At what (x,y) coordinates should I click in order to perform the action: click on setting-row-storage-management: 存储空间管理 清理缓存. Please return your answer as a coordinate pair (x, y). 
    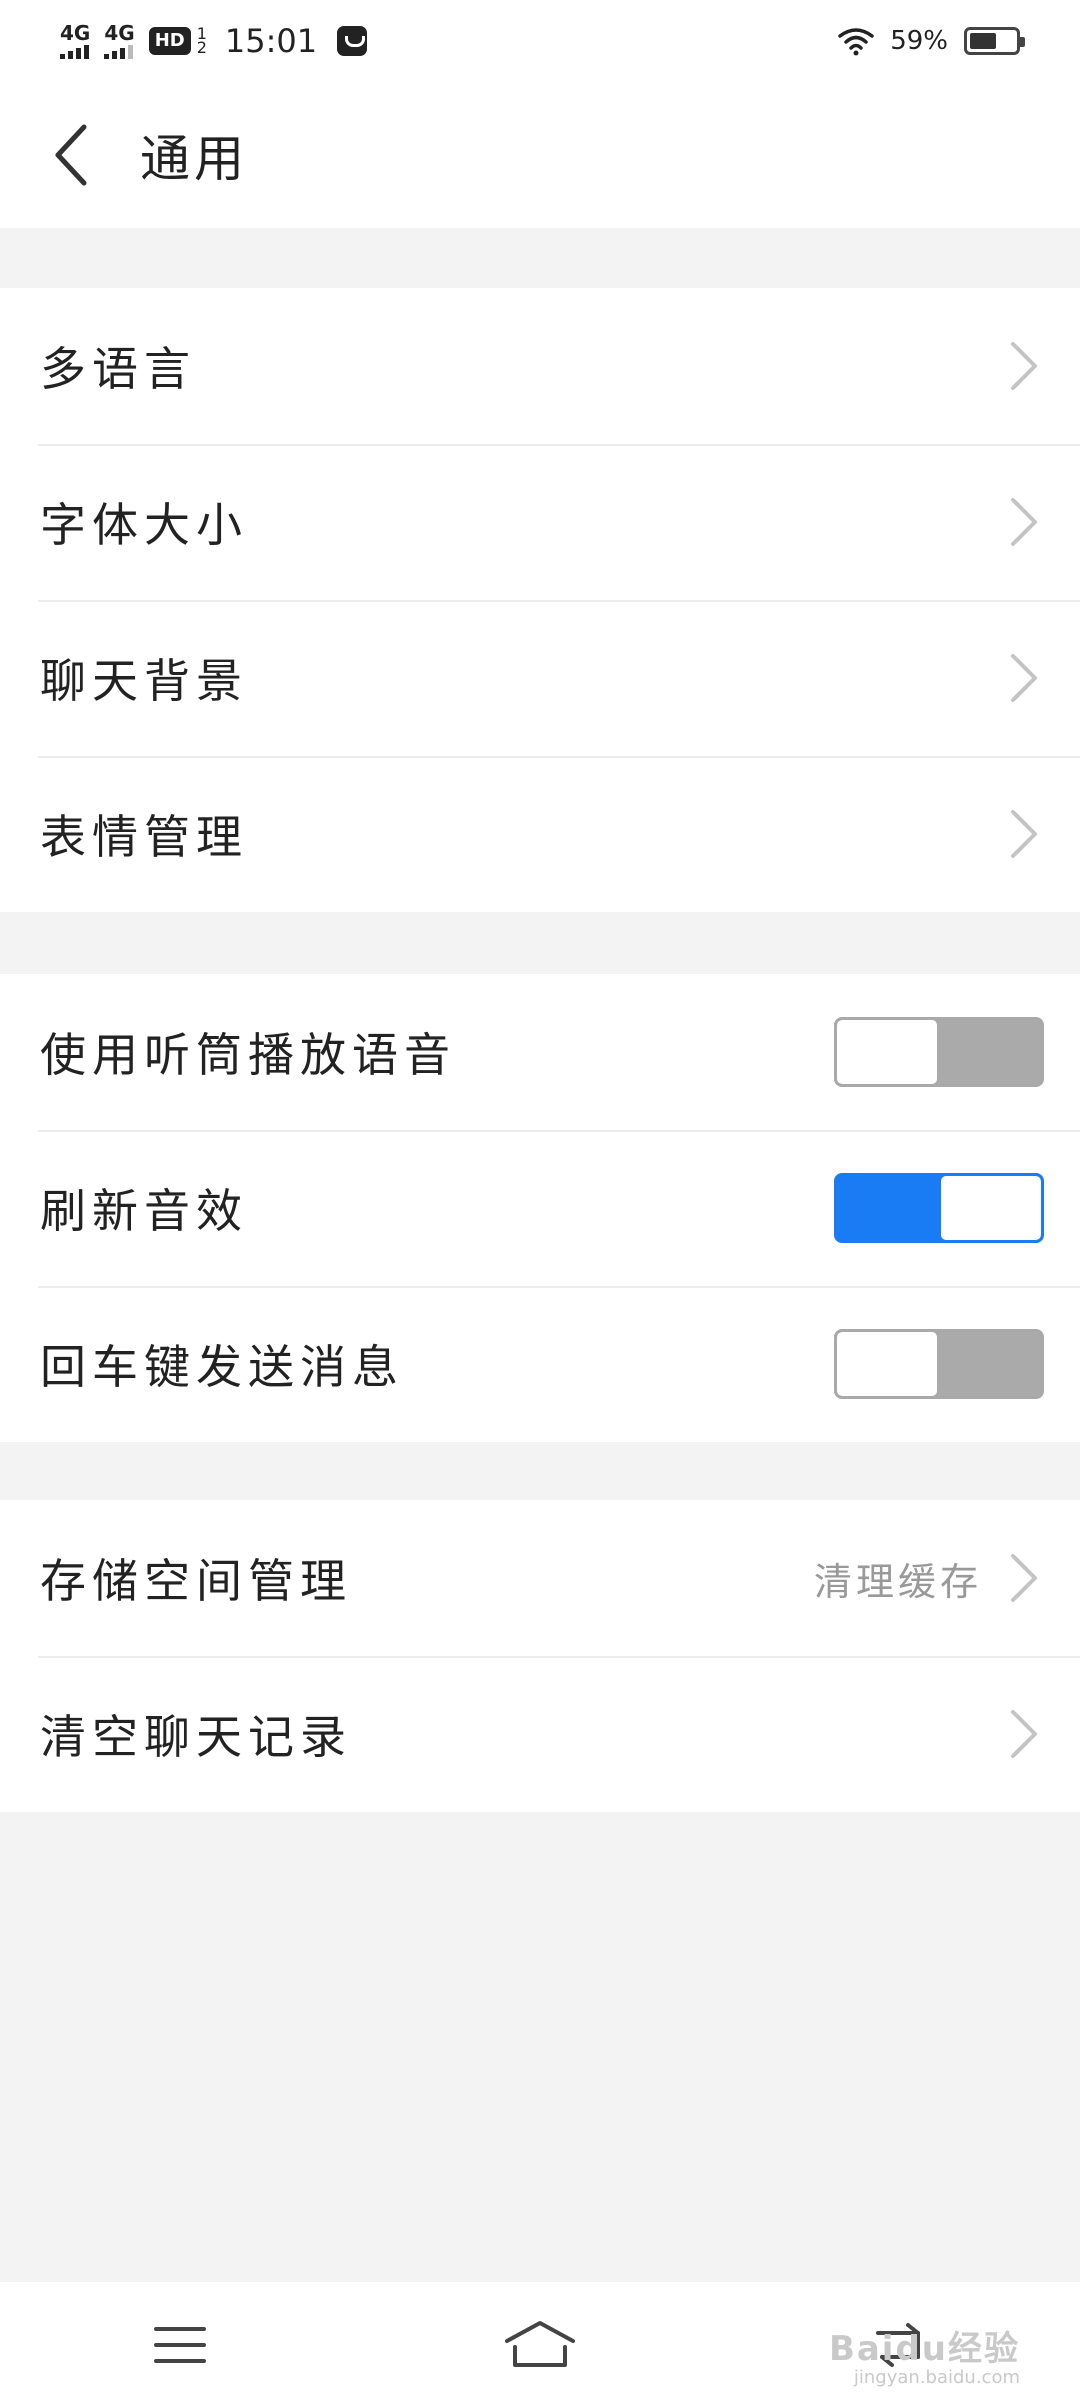
    Looking at the image, I should click on (540, 1578).